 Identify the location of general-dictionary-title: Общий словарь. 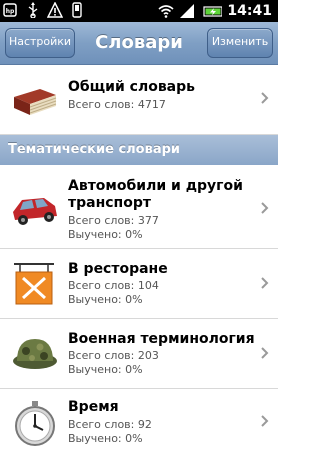
(131, 87).